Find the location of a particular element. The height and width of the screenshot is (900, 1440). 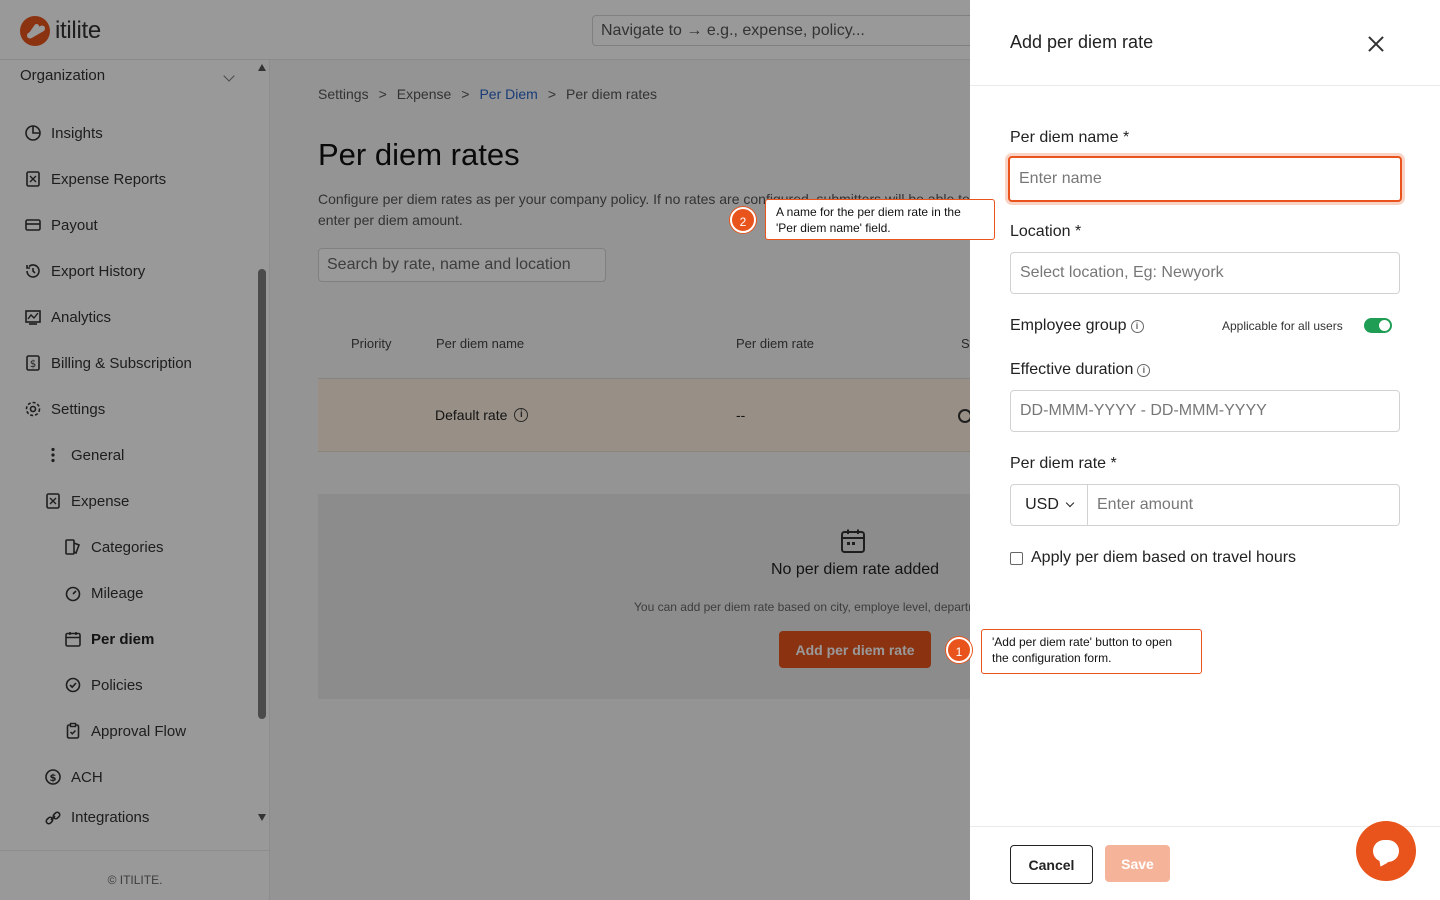

currency-select: USD is located at coordinates (1049, 505).